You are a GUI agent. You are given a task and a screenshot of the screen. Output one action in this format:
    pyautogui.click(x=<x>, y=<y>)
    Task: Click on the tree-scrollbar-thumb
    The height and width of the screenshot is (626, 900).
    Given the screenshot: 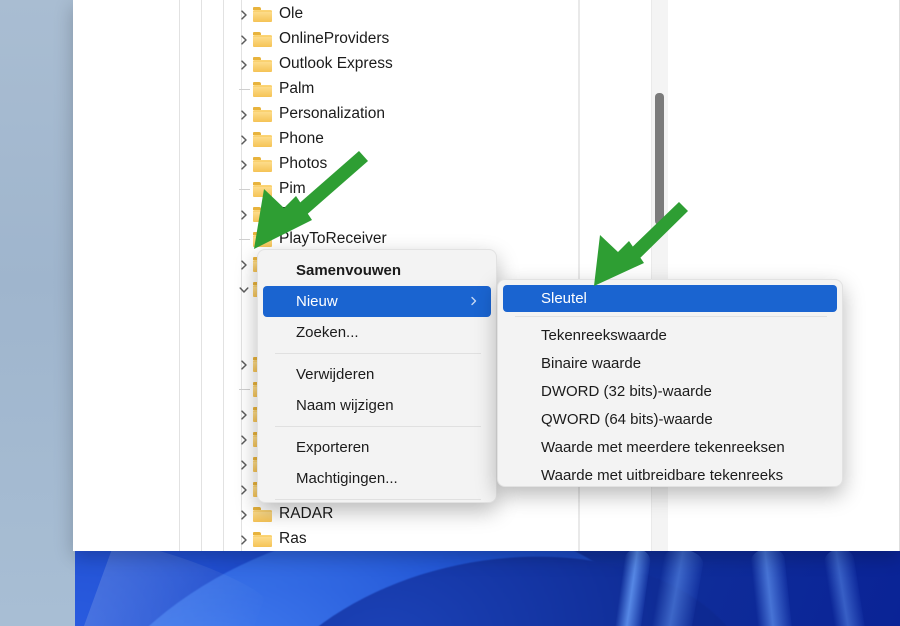 What is the action you would take?
    pyautogui.click(x=659, y=159)
    